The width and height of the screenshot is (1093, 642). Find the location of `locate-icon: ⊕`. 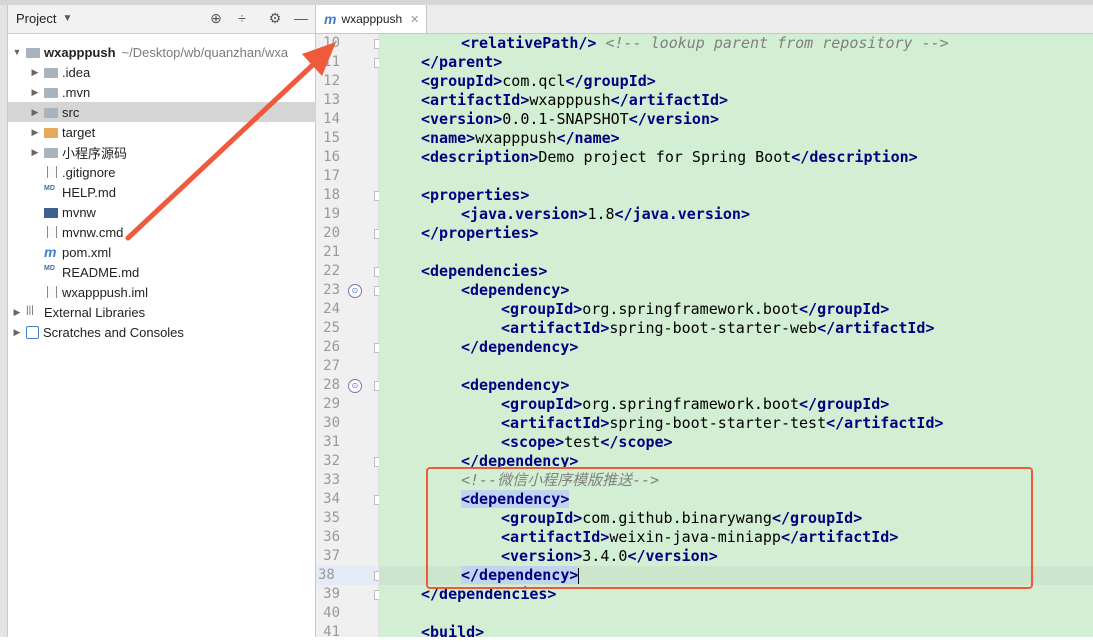

locate-icon: ⊕ is located at coordinates (216, 18).